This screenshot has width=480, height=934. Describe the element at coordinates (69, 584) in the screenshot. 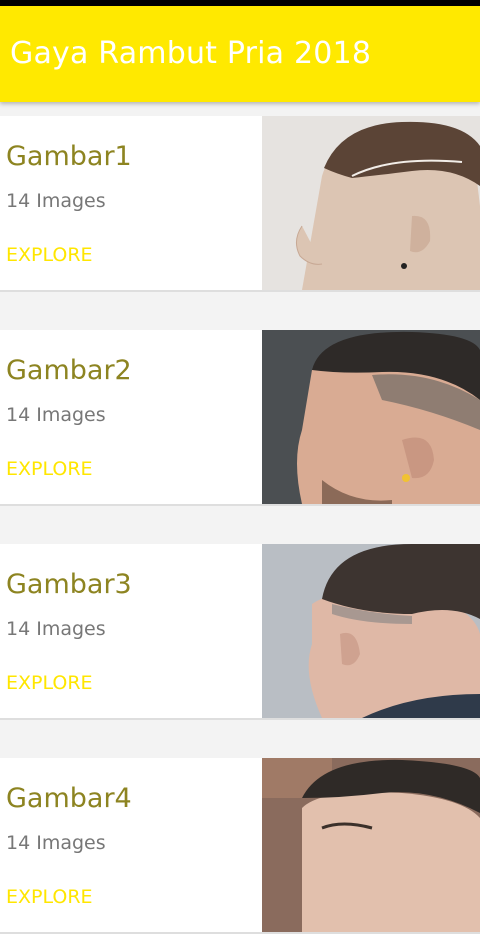

I see `item-title: Gambar3` at that location.